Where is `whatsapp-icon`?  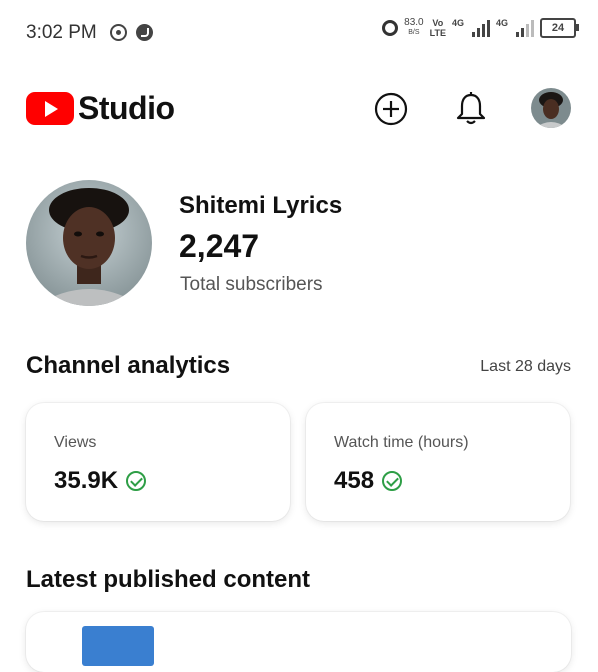 whatsapp-icon is located at coordinates (118, 32).